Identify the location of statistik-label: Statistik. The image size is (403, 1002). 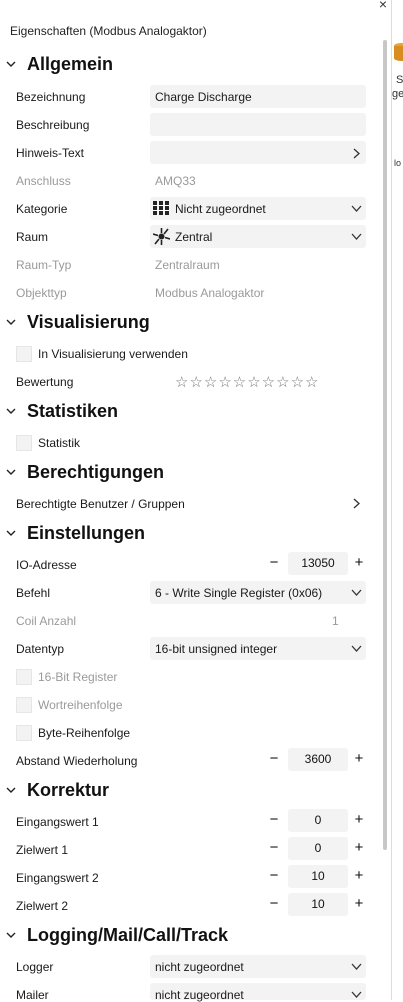
(59, 443).